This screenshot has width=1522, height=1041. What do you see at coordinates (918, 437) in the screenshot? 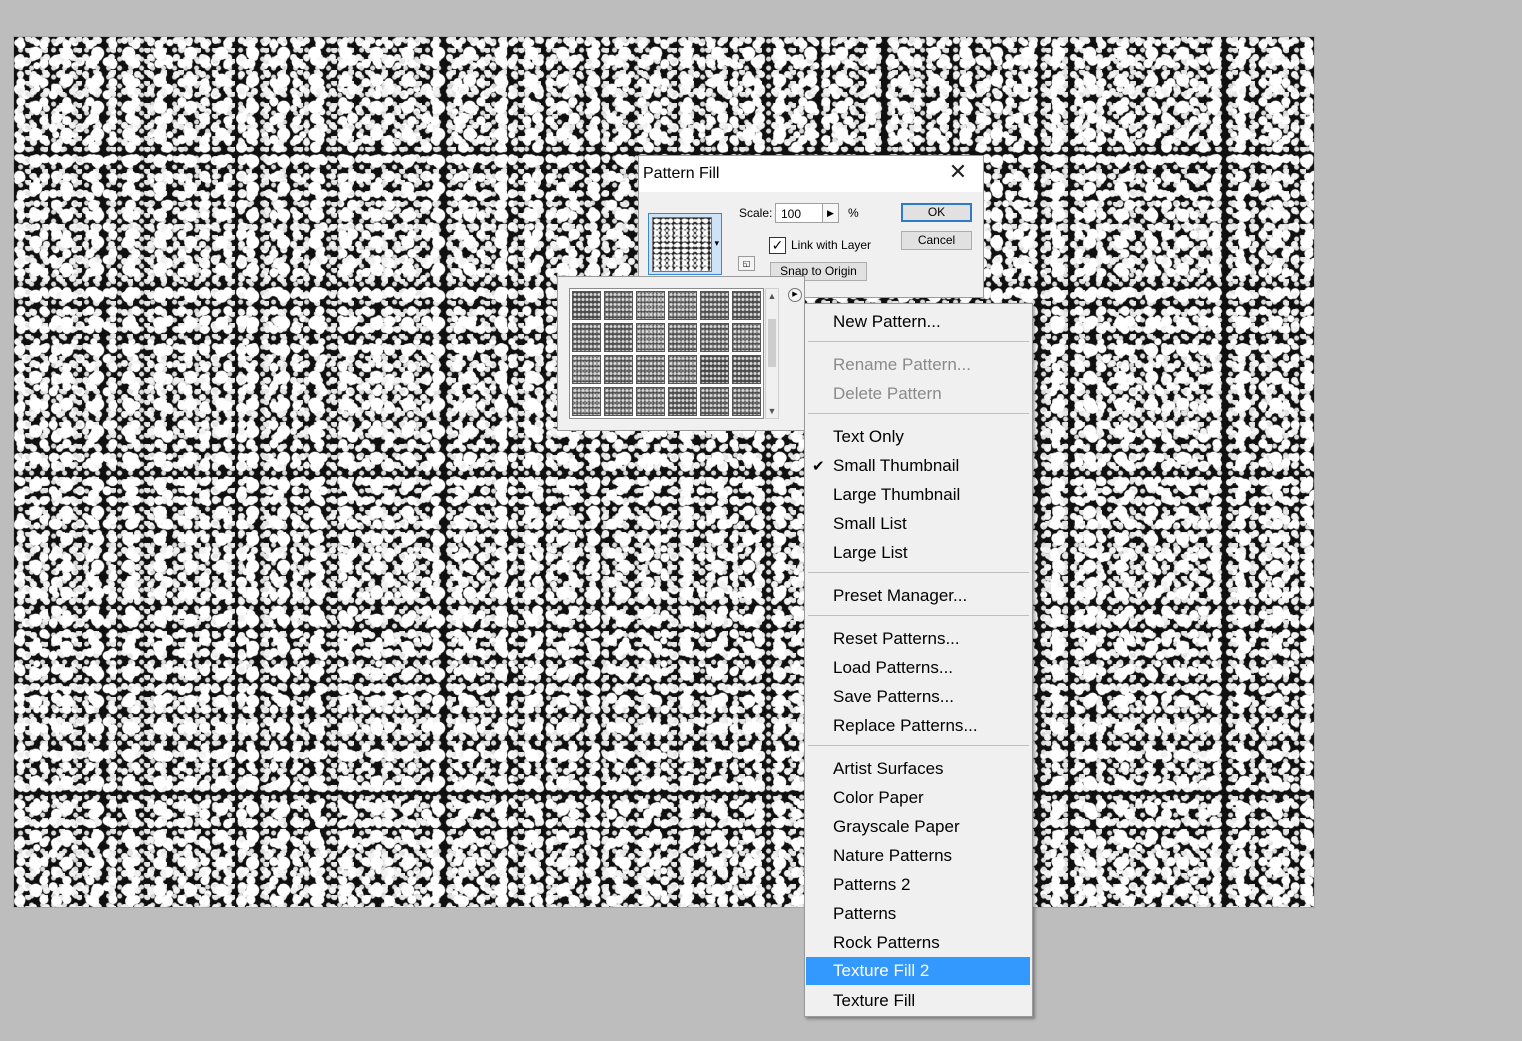
I see `menu-item-text-only: Text Only` at bounding box center [918, 437].